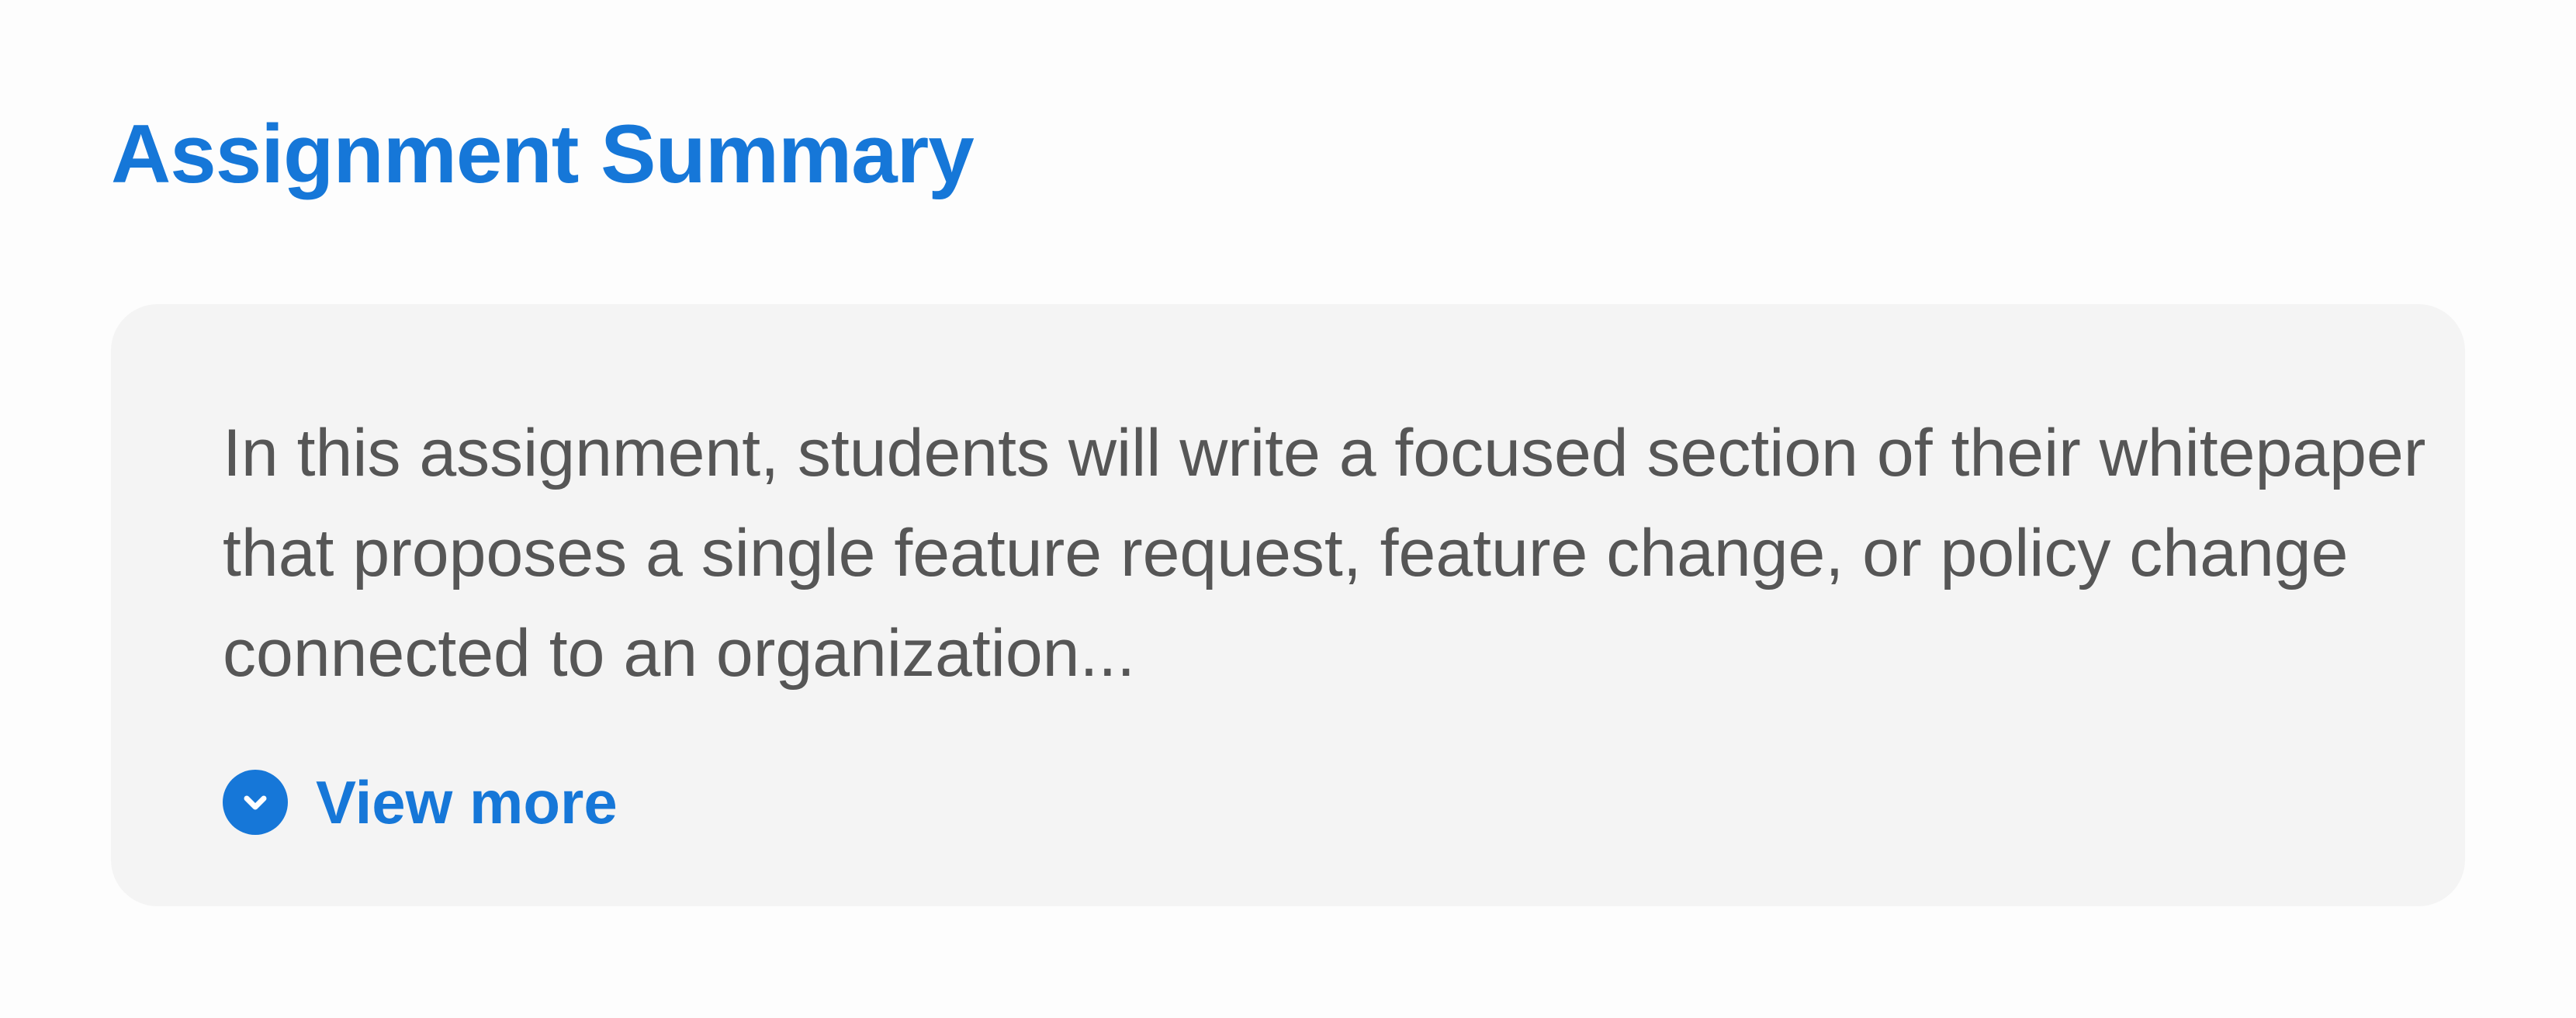 The height and width of the screenshot is (1018, 2576). What do you see at coordinates (467, 802) in the screenshot?
I see `view-more-label: View more` at bounding box center [467, 802].